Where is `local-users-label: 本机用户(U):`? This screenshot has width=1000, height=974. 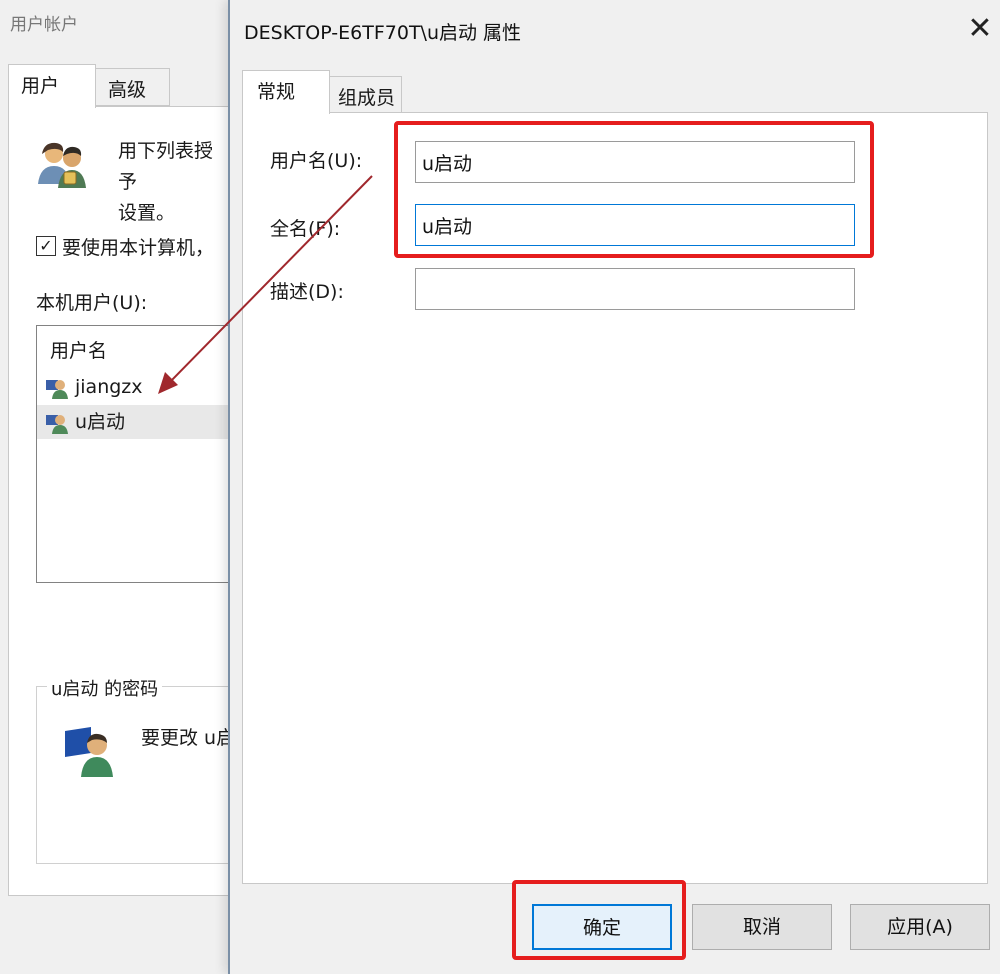
local-users-label: 本机用户(U): is located at coordinates (92, 303).